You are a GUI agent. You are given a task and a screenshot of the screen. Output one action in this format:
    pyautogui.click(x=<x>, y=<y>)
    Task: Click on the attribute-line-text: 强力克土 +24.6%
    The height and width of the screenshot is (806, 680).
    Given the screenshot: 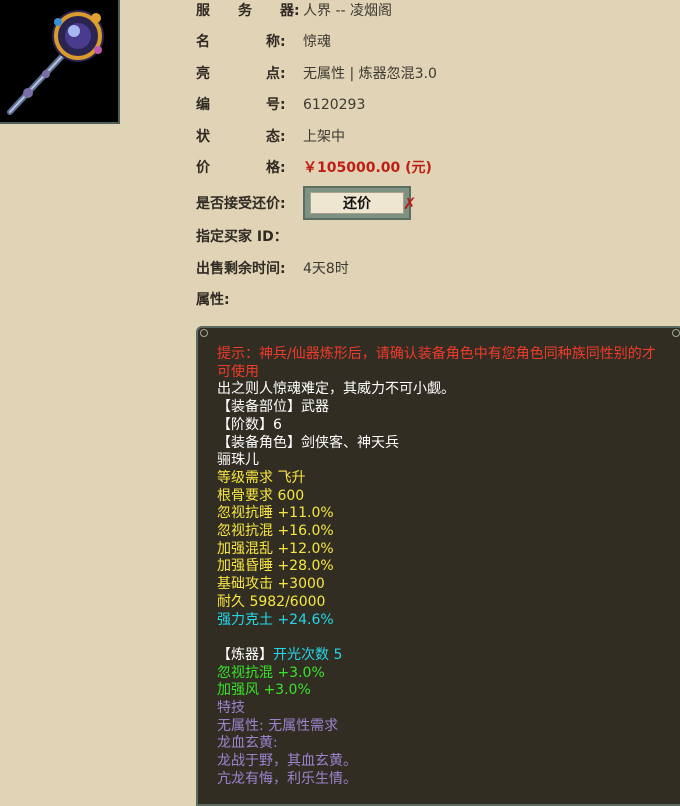 What is the action you would take?
    pyautogui.click(x=275, y=619)
    